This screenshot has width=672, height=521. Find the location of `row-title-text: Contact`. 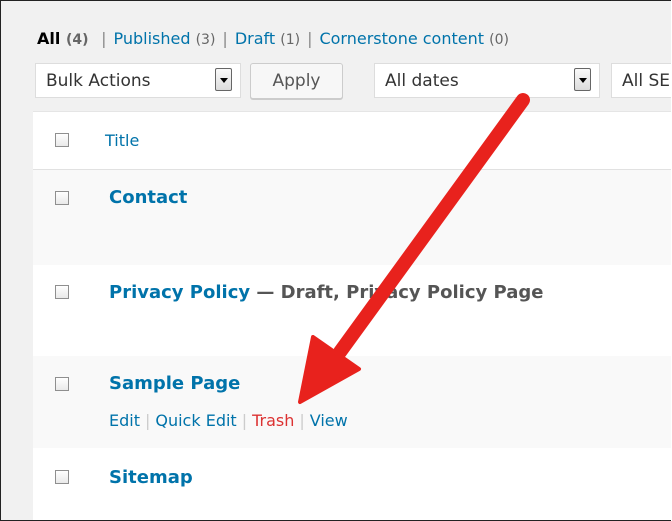

row-title-text: Contact is located at coordinates (148, 197).